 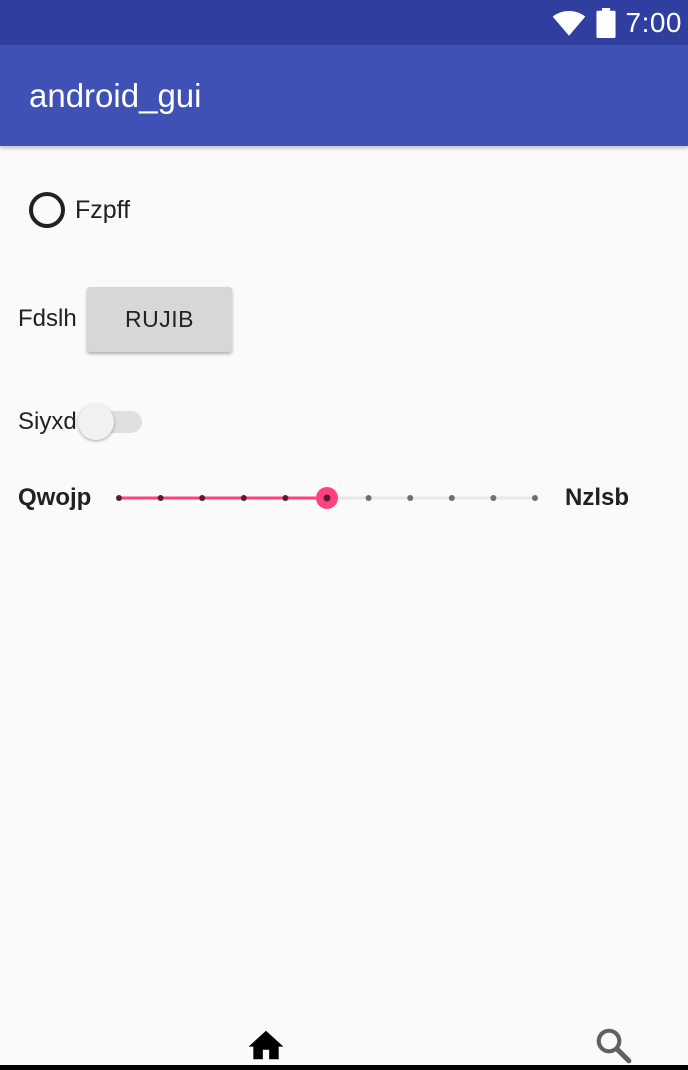 I want to click on radio-label: Fzpff, so click(x=103, y=209).